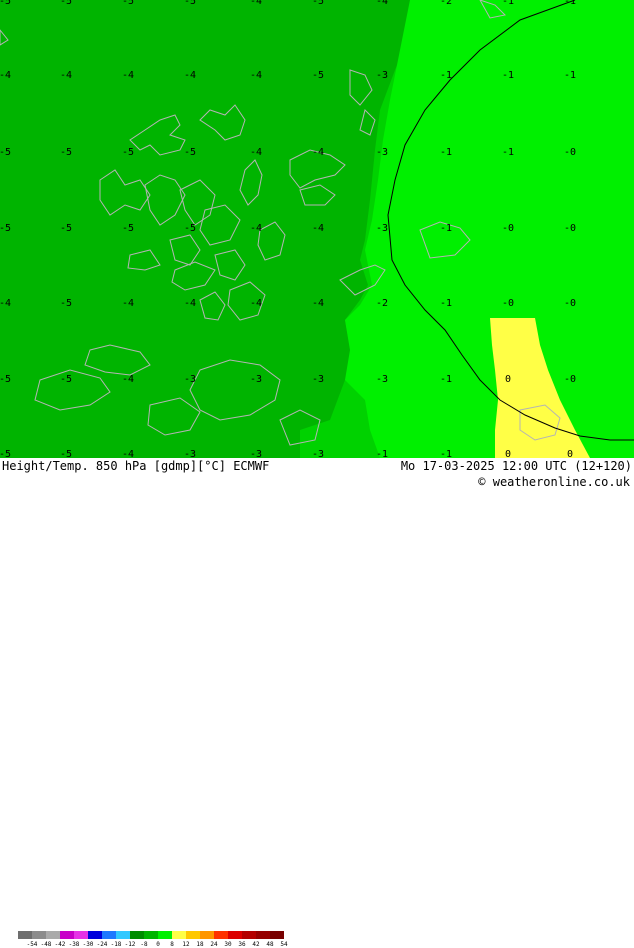 Image resolution: width=634 pixels, height=948 pixels. What do you see at coordinates (130, 944) in the screenshot?
I see `legend-tick: -12` at bounding box center [130, 944].